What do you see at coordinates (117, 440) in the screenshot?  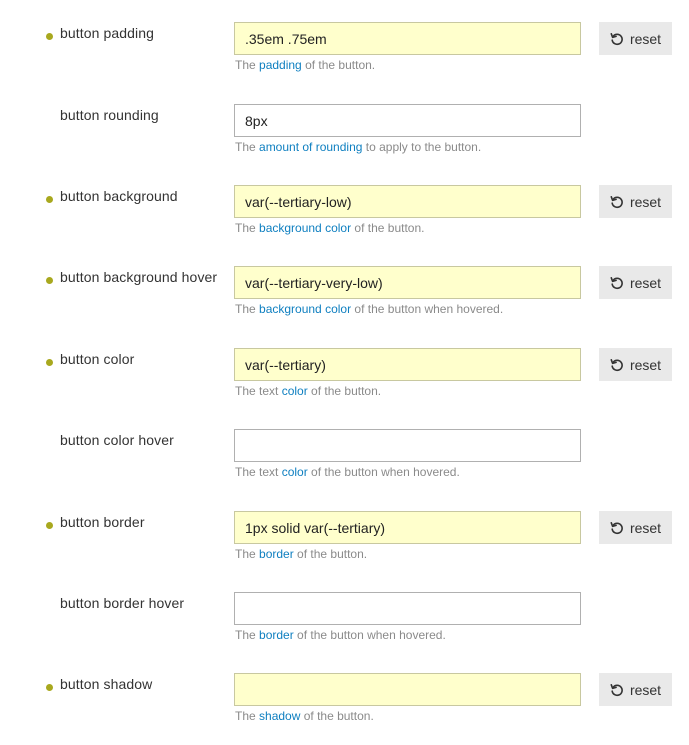 I see `setting-label: button color hover` at bounding box center [117, 440].